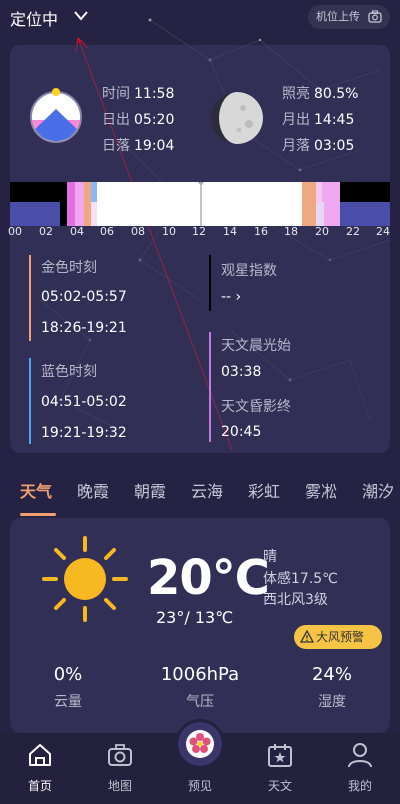 The height and width of the screenshot is (804, 400). Describe the element at coordinates (210, 283) in the screenshot. I see `stargazing-bar` at that location.